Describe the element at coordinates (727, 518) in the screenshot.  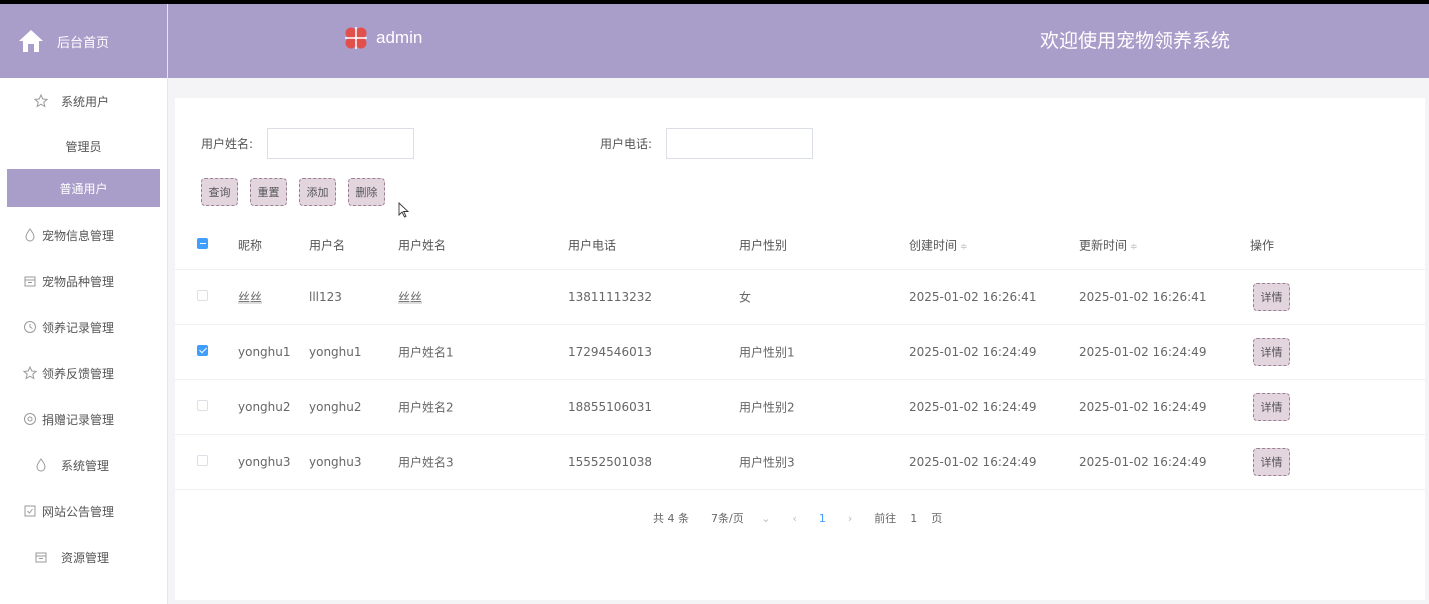
I see `pager-size: 7条/页` at that location.